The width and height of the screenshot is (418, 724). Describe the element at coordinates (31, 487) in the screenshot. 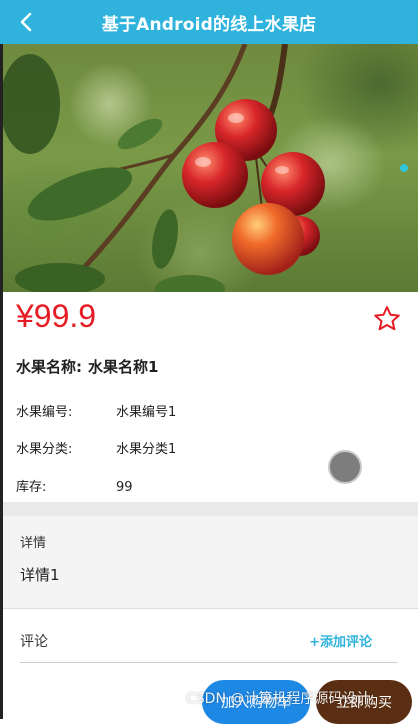

I see `field-label: 库存:` at that location.